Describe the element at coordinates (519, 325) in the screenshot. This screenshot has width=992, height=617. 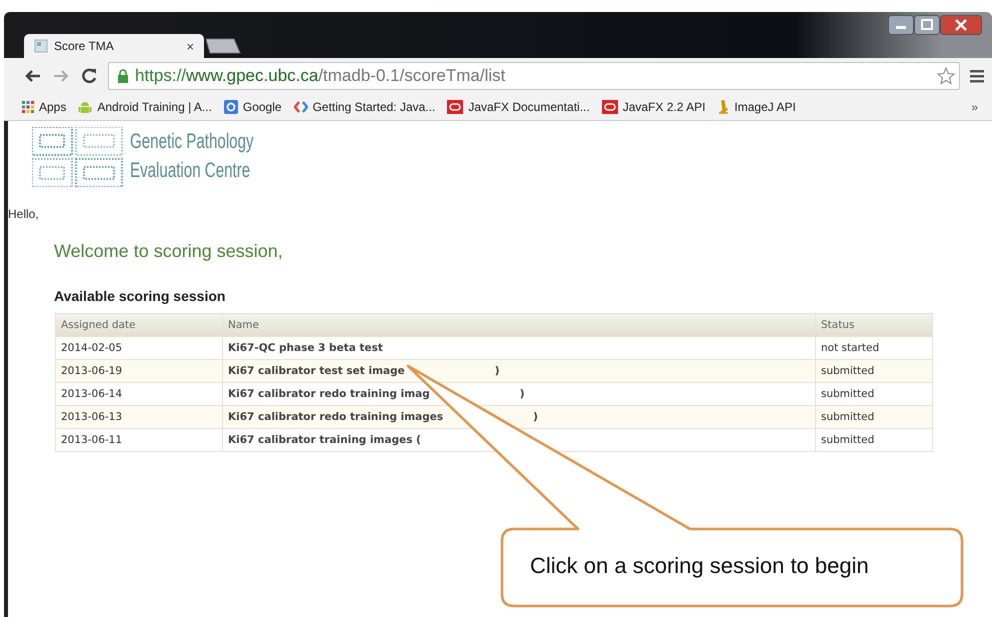
I see `column-header: Name` at that location.